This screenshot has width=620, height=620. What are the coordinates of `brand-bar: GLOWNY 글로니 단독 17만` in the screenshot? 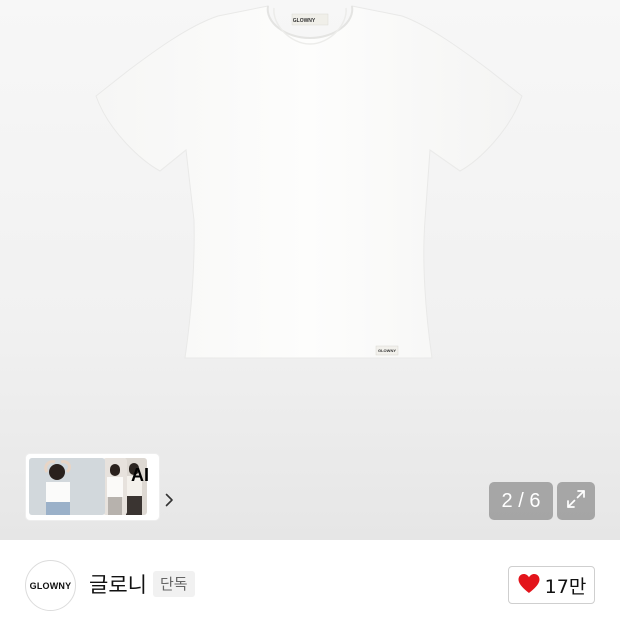 It's located at (310, 580).